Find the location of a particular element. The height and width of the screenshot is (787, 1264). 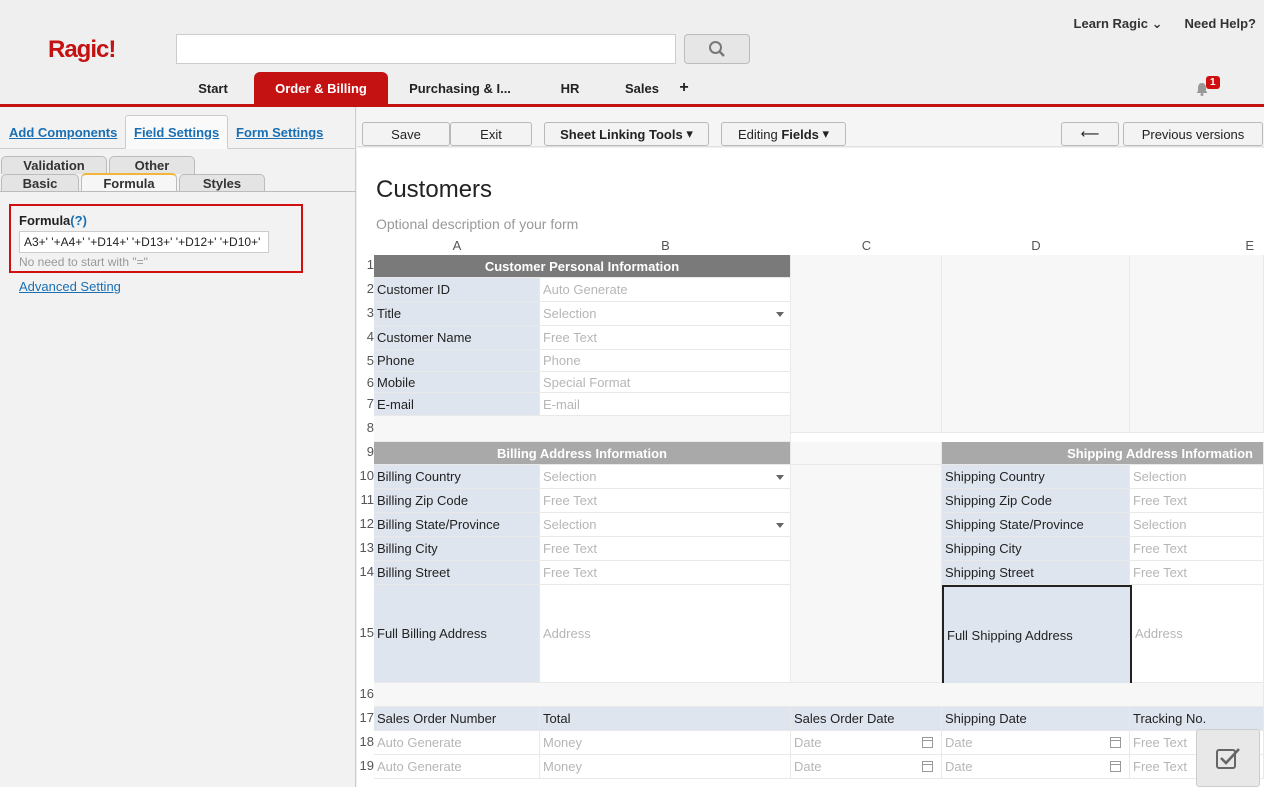

field-label: Billing City is located at coordinates (457, 549).